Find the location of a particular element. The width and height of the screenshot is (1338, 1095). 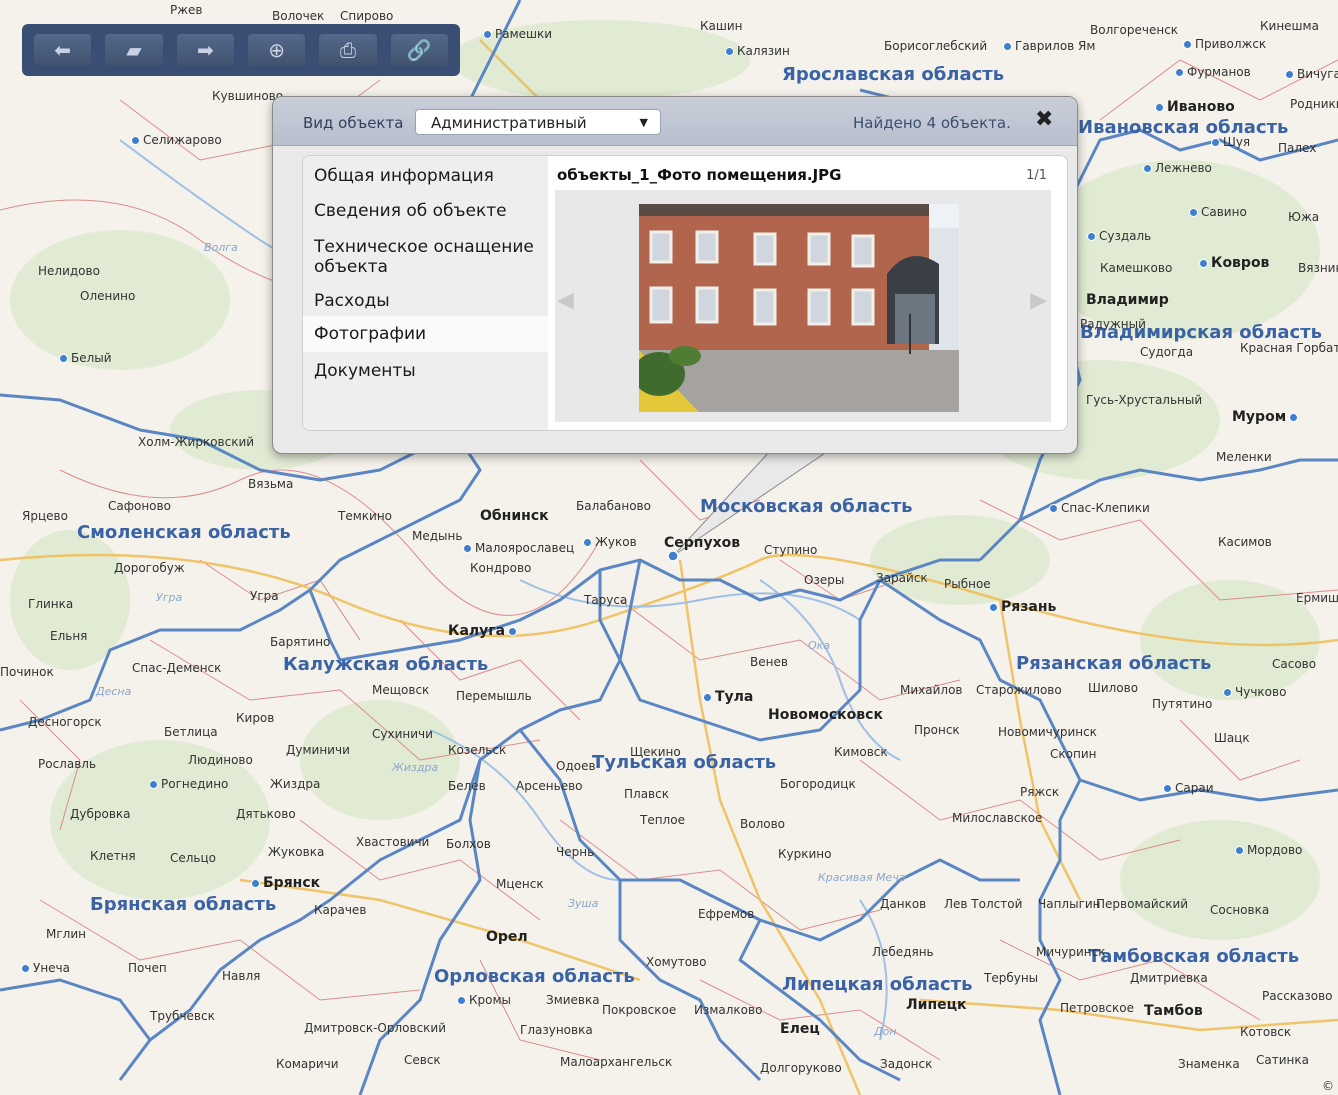

town-label: Медынь is located at coordinates (437, 536).